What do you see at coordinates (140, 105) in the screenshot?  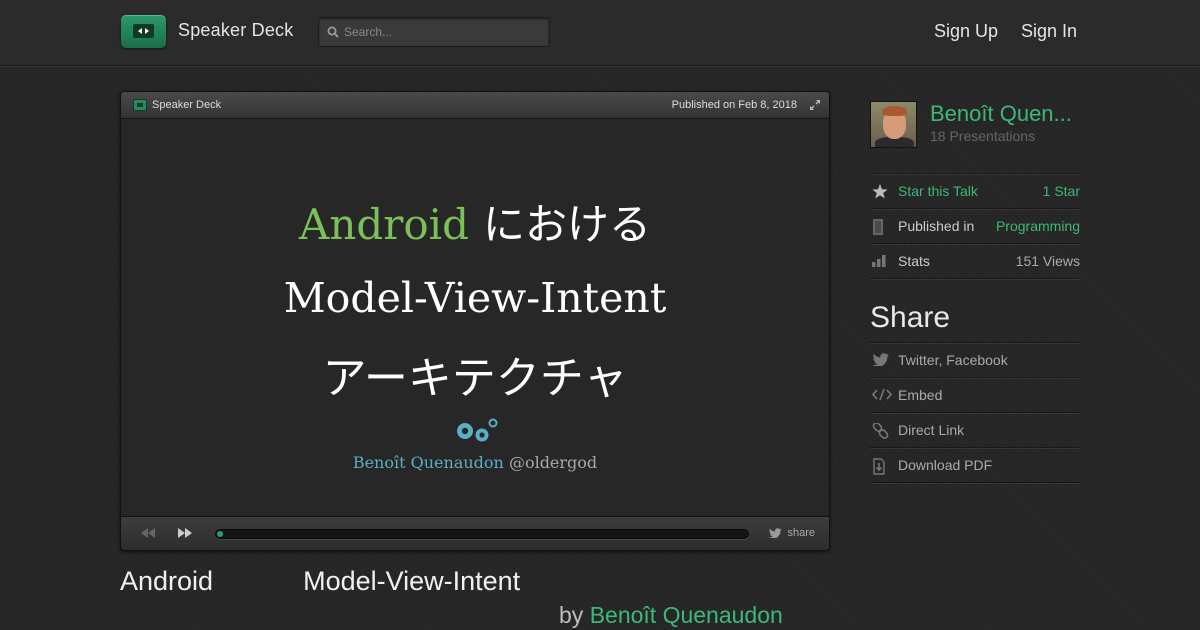 I see `mini-logo-icon` at bounding box center [140, 105].